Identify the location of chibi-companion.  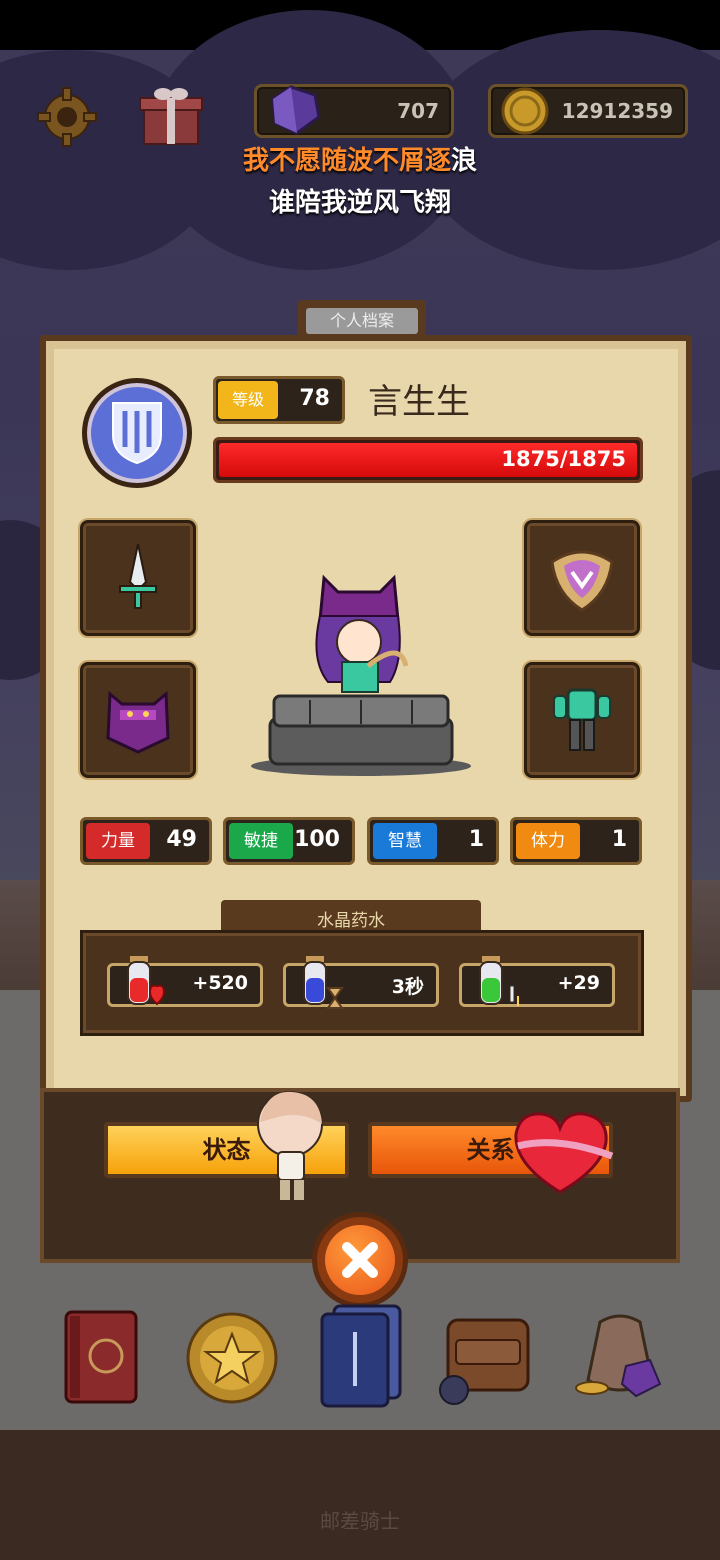
(290, 1145).